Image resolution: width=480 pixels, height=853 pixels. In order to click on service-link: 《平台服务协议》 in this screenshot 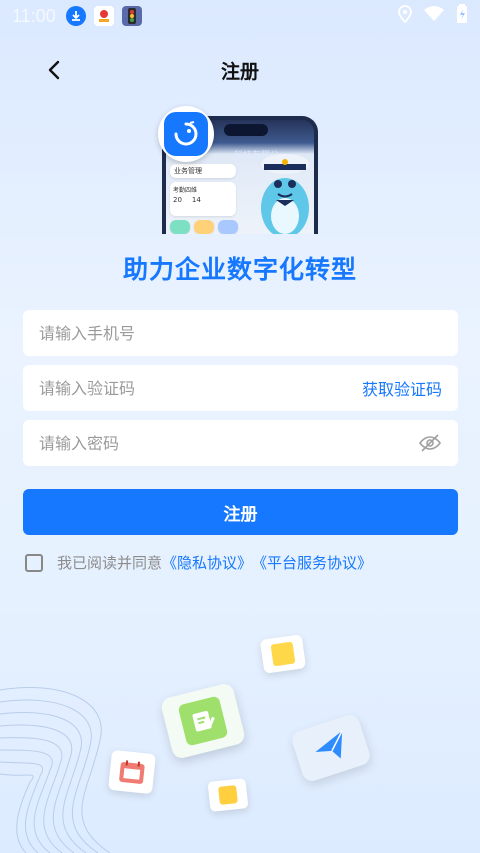, I will do `click(312, 562)`.